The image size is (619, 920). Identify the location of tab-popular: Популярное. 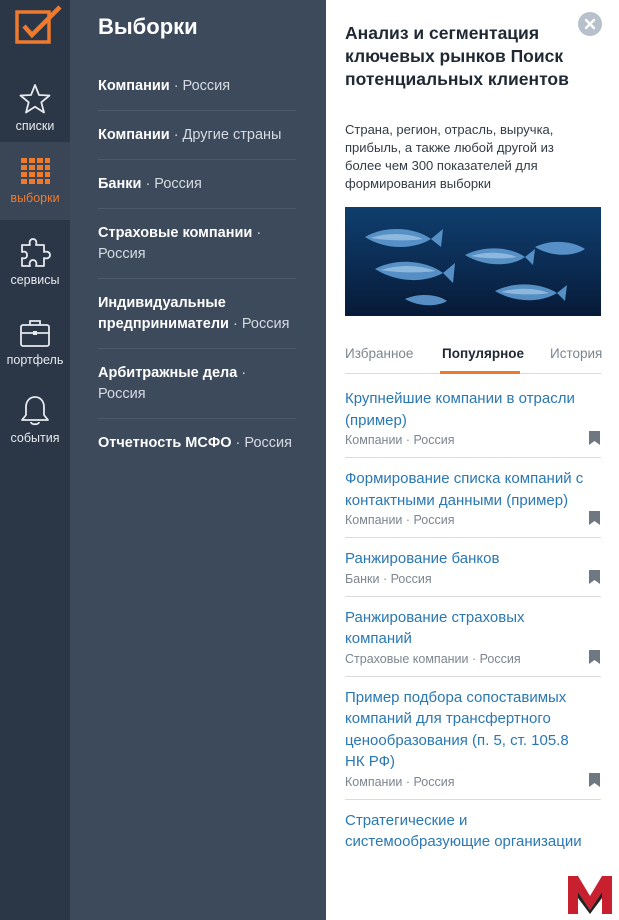
(483, 353).